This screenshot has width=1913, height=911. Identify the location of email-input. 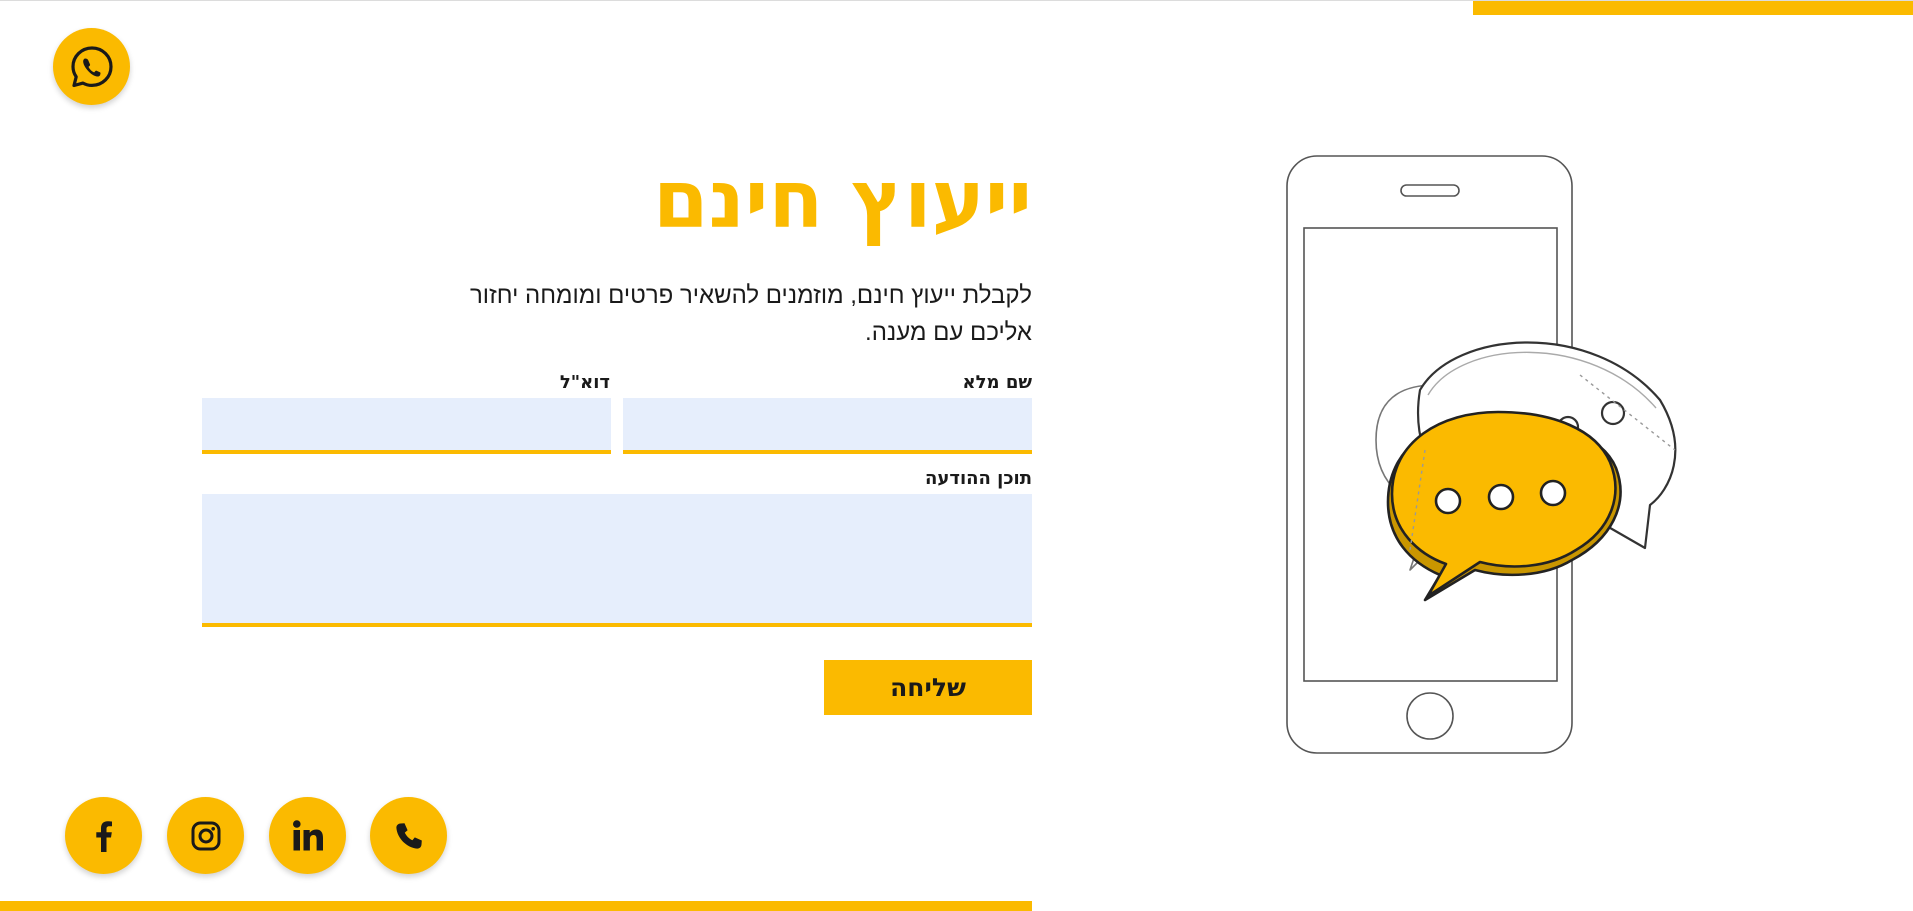
(406, 426).